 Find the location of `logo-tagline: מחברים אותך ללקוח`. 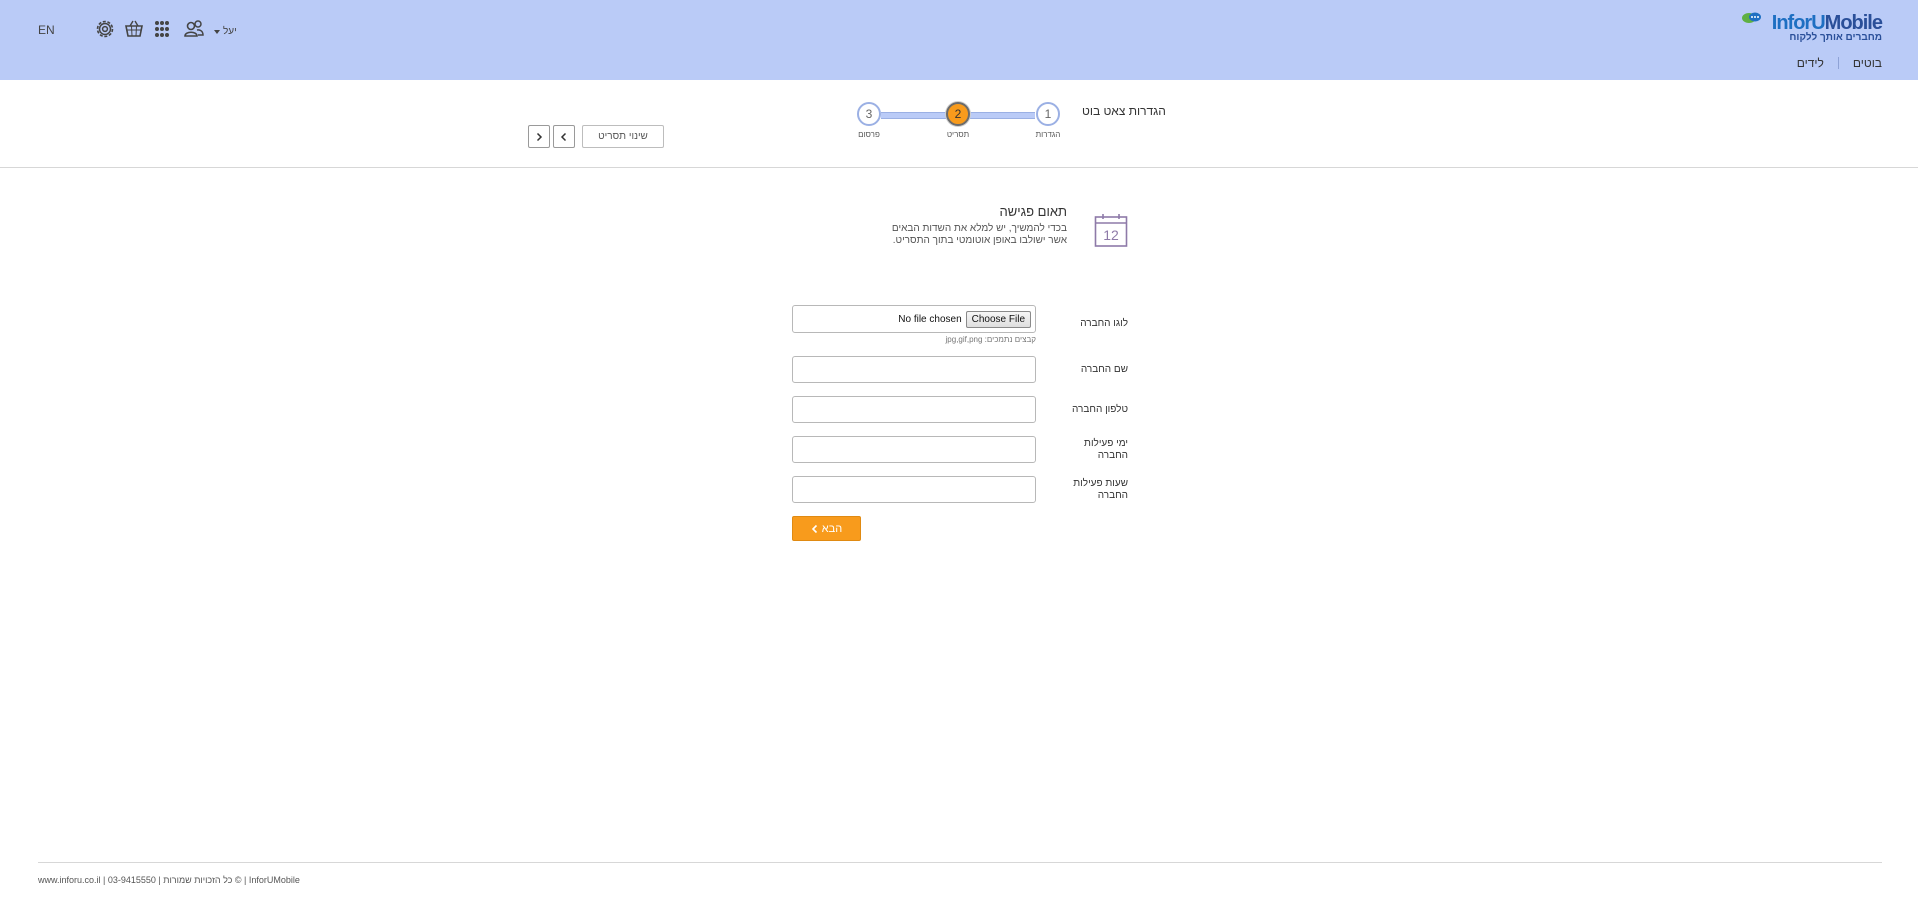

logo-tagline: מחברים אותך ללקוח is located at coordinates (1835, 37).